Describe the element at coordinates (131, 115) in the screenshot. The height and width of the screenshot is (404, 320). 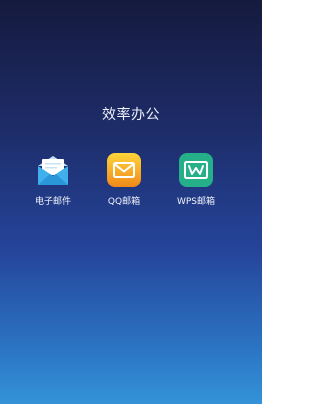
I see `folder-title: 效率办公` at that location.